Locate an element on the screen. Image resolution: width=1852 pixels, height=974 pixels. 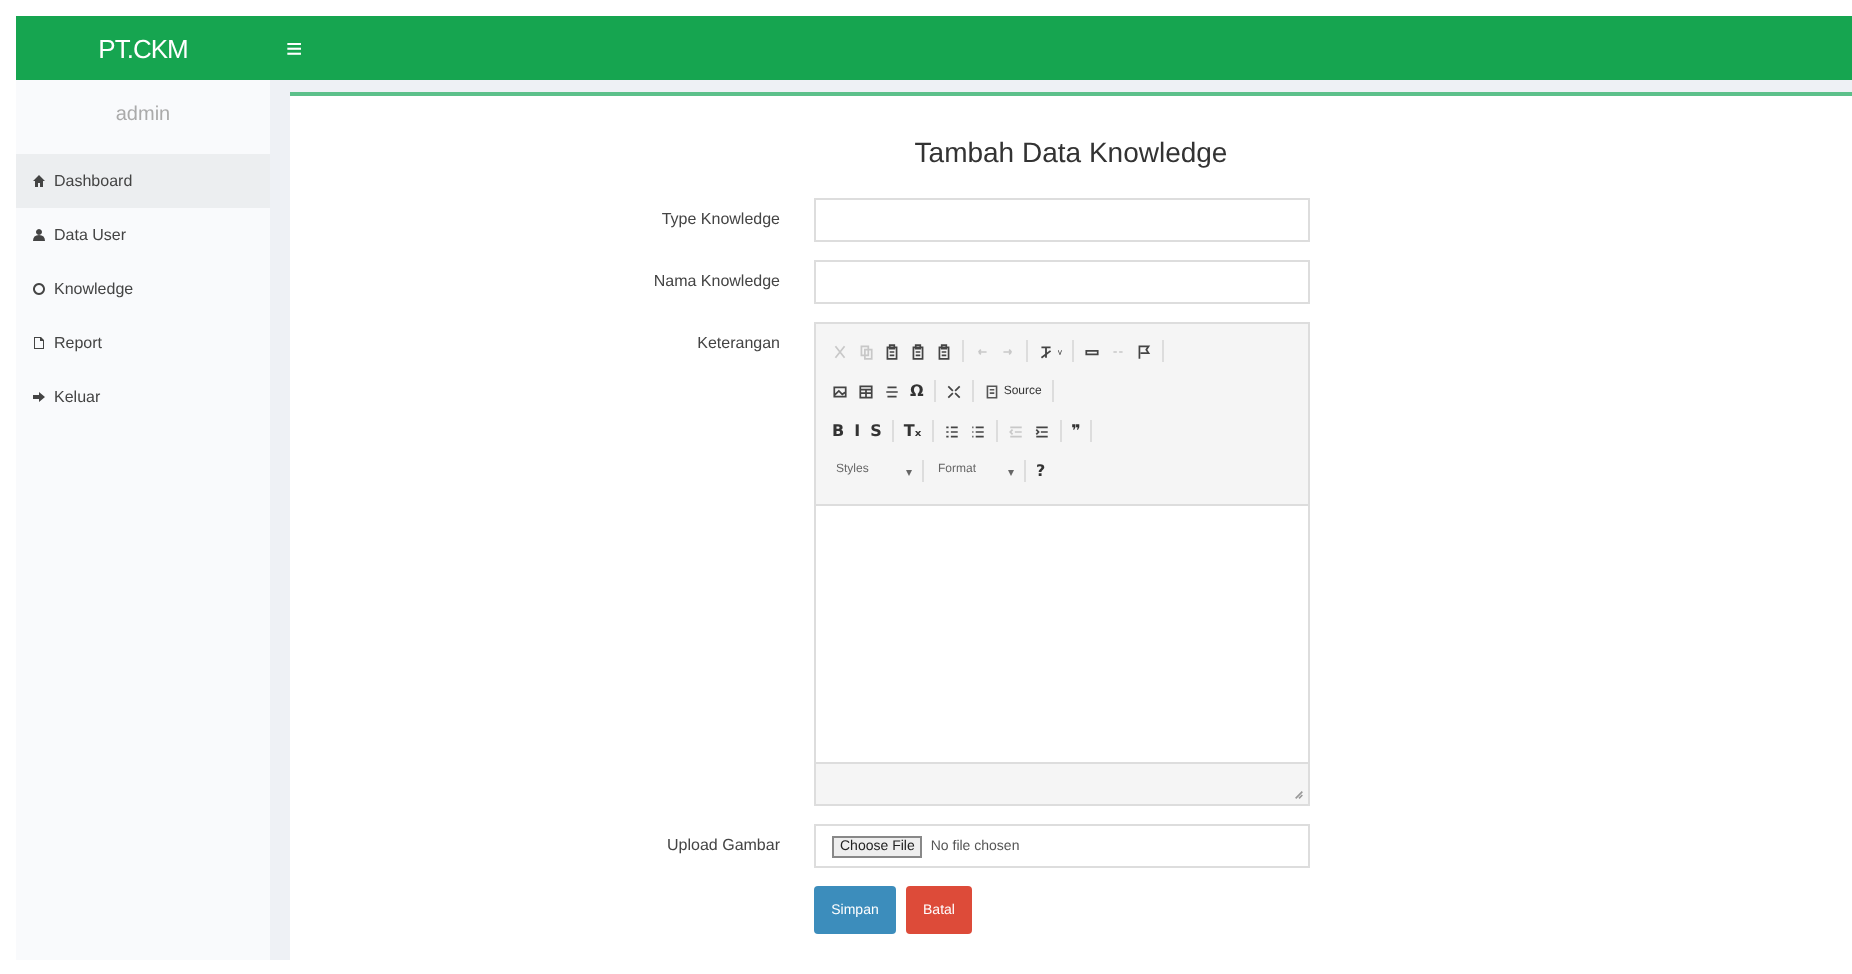
numlist-icon is located at coordinates (951, 431).